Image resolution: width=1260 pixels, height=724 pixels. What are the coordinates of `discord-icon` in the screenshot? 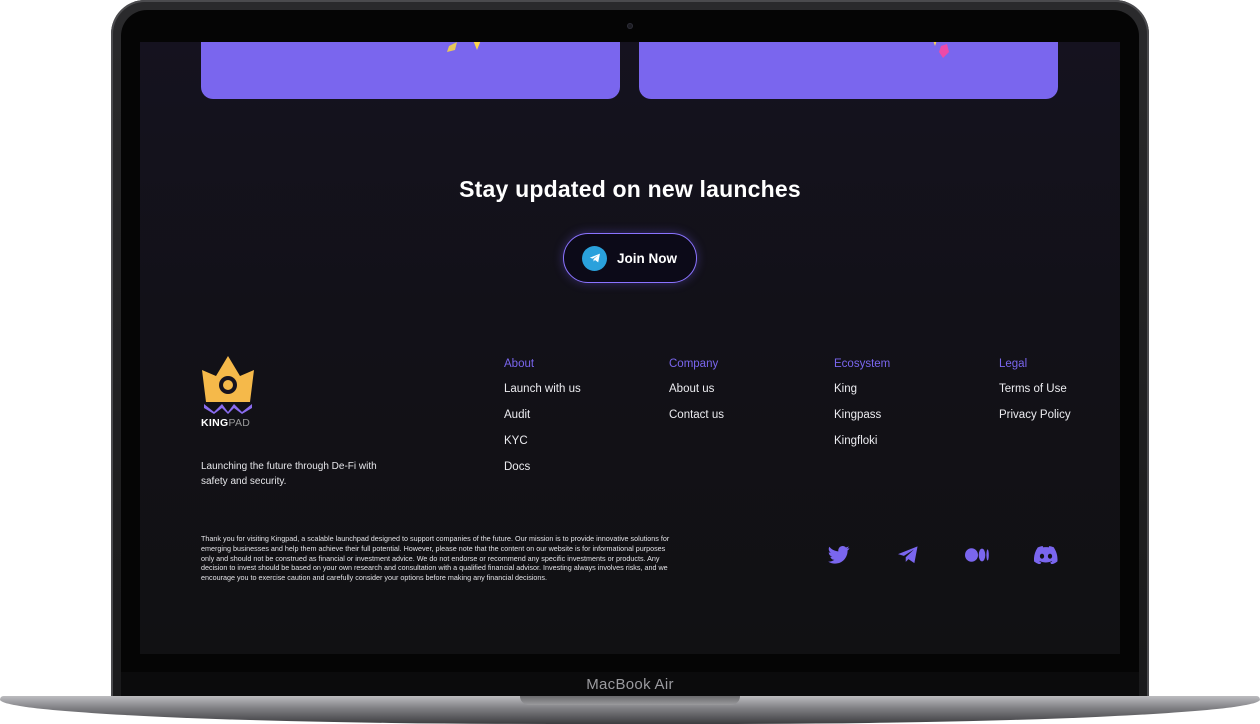 It's located at (1046, 555).